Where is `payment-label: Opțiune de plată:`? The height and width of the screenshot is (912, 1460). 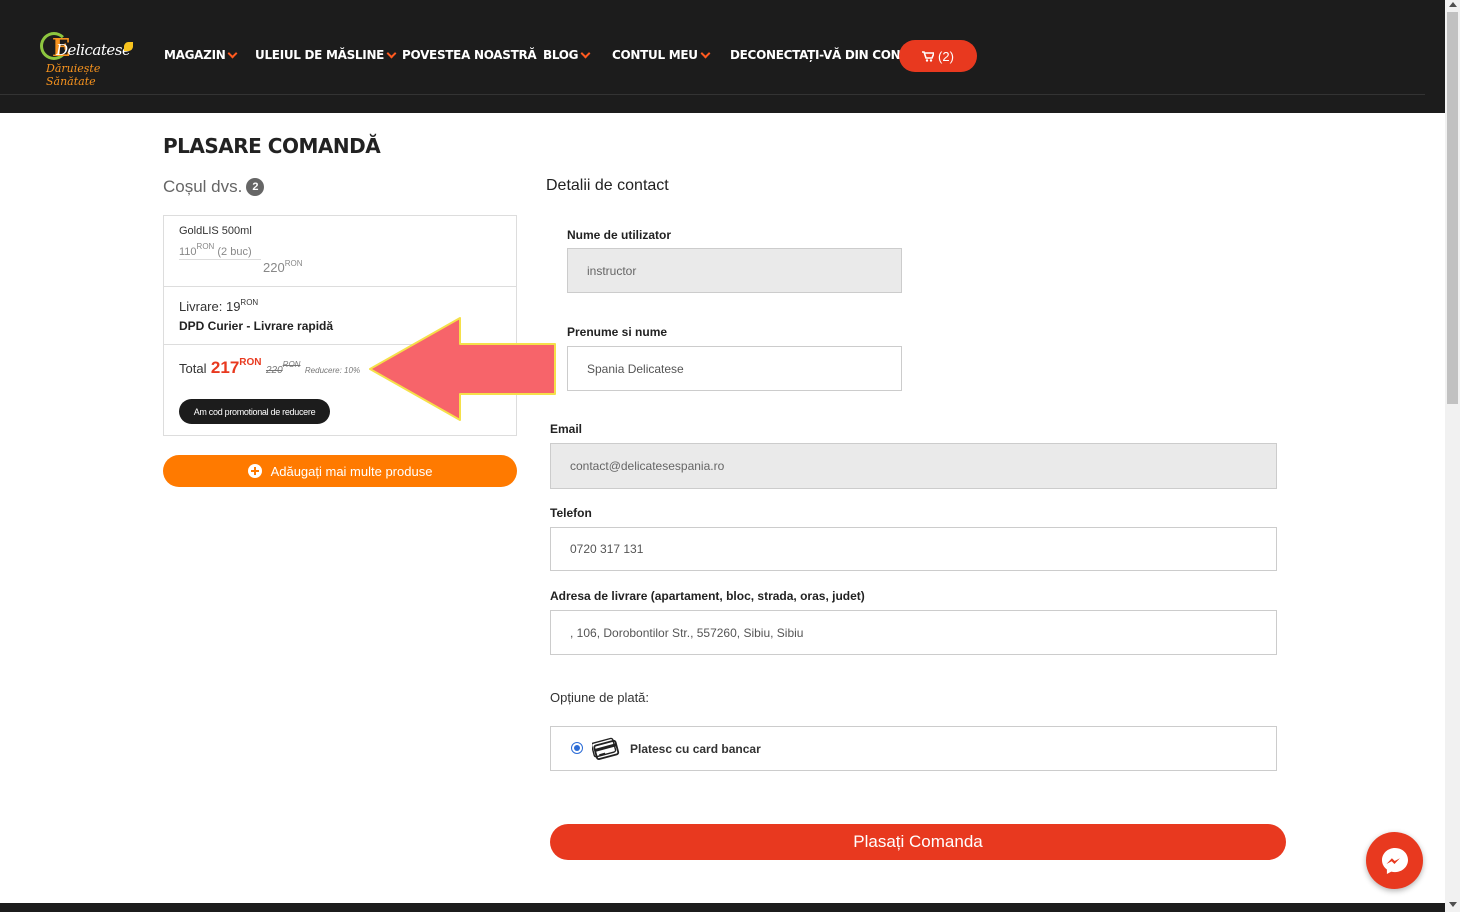 payment-label: Opțiune de plată: is located at coordinates (600, 697).